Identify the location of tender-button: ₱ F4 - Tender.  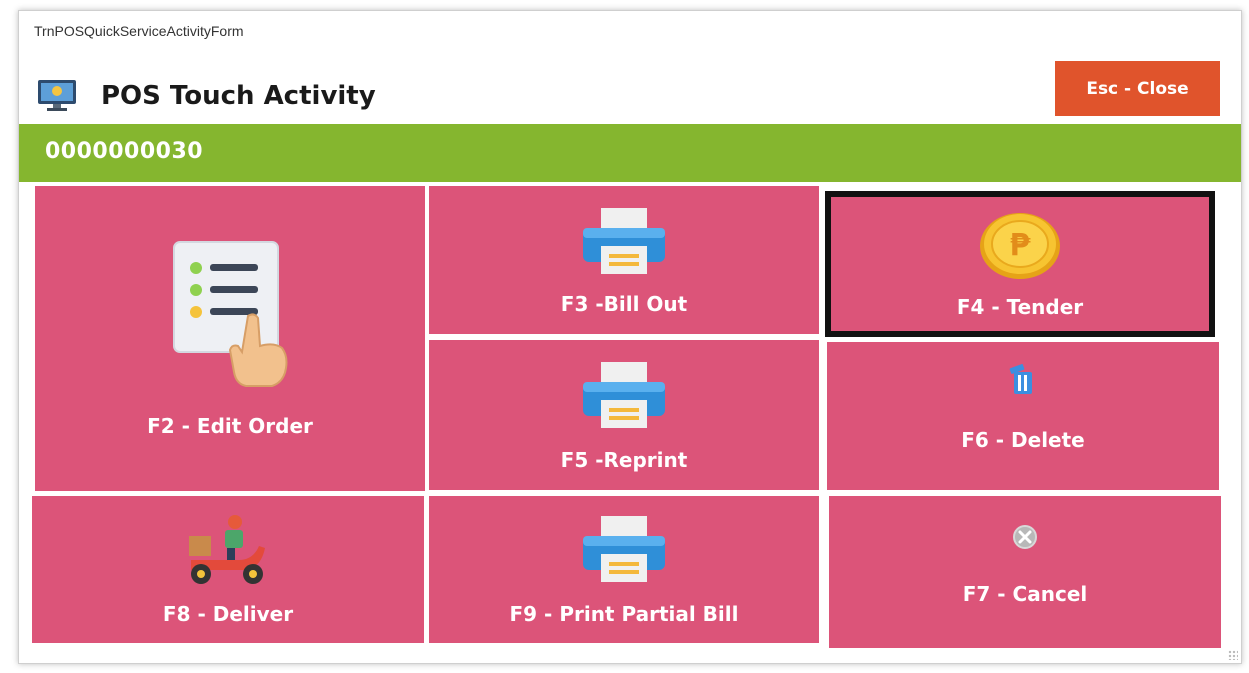
(1020, 264).